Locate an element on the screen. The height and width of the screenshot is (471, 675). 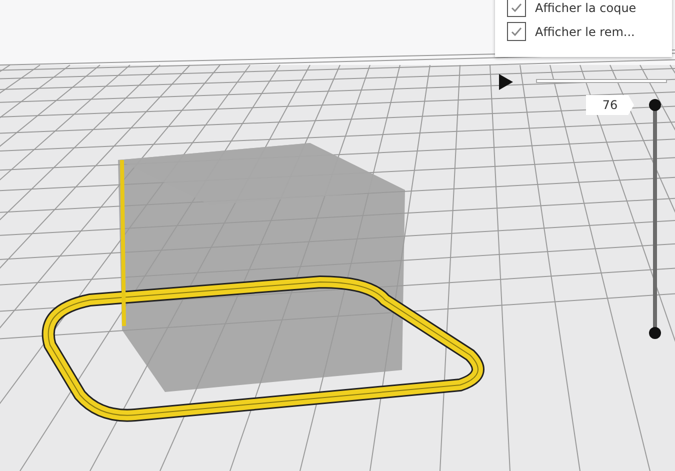
slider-track is located at coordinates (601, 81).